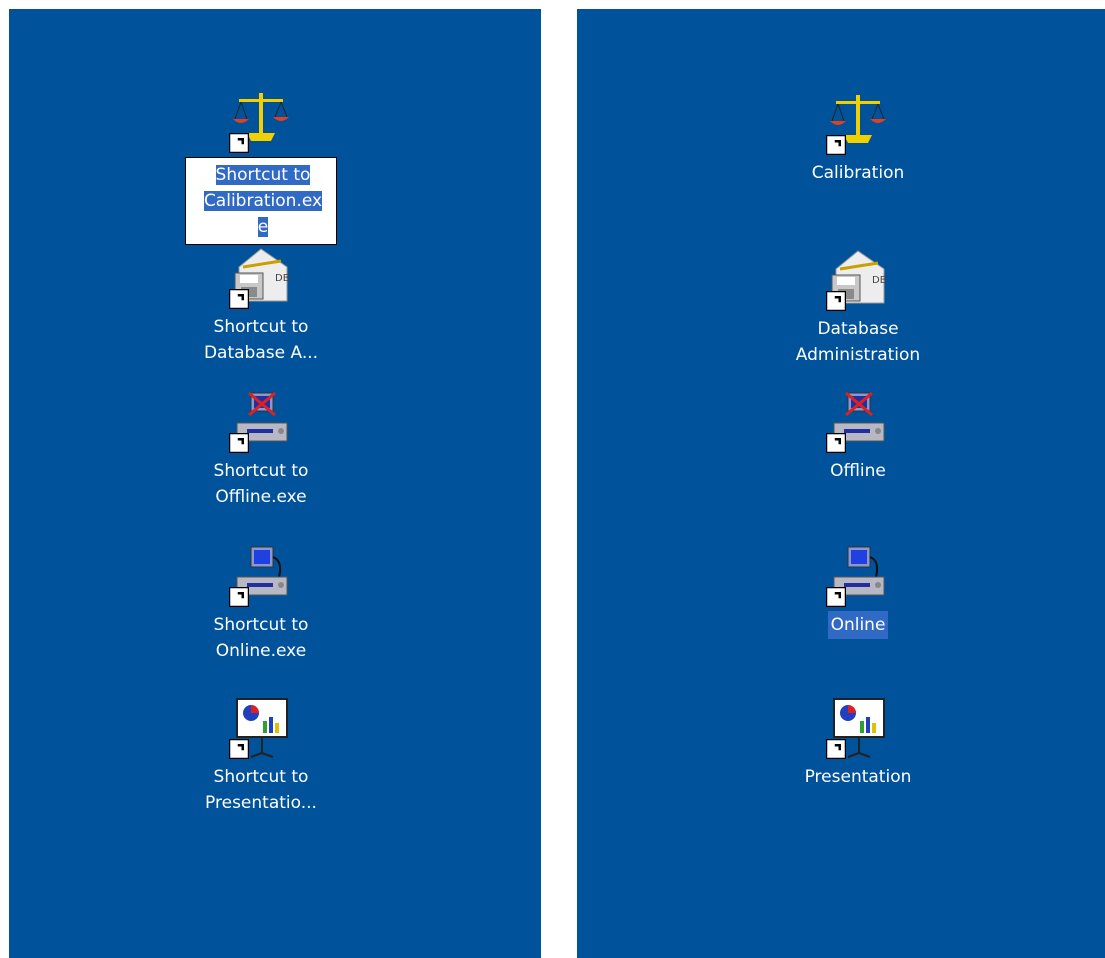 The width and height of the screenshot is (1105, 958). What do you see at coordinates (261, 638) in the screenshot?
I see `icon-label: Shortcut to Online.exe` at bounding box center [261, 638].